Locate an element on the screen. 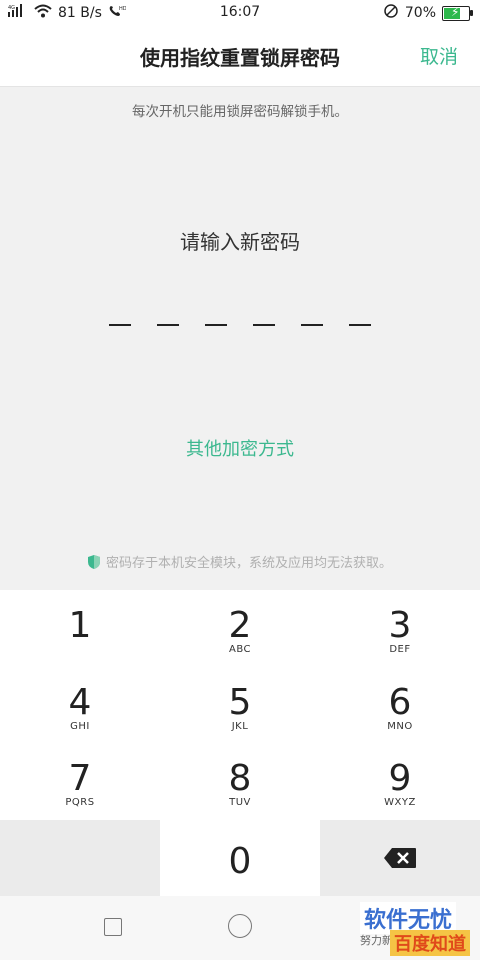  secure-note: 密码存于本机安全模块，系统及应用均无法获取。 is located at coordinates (240, 561).